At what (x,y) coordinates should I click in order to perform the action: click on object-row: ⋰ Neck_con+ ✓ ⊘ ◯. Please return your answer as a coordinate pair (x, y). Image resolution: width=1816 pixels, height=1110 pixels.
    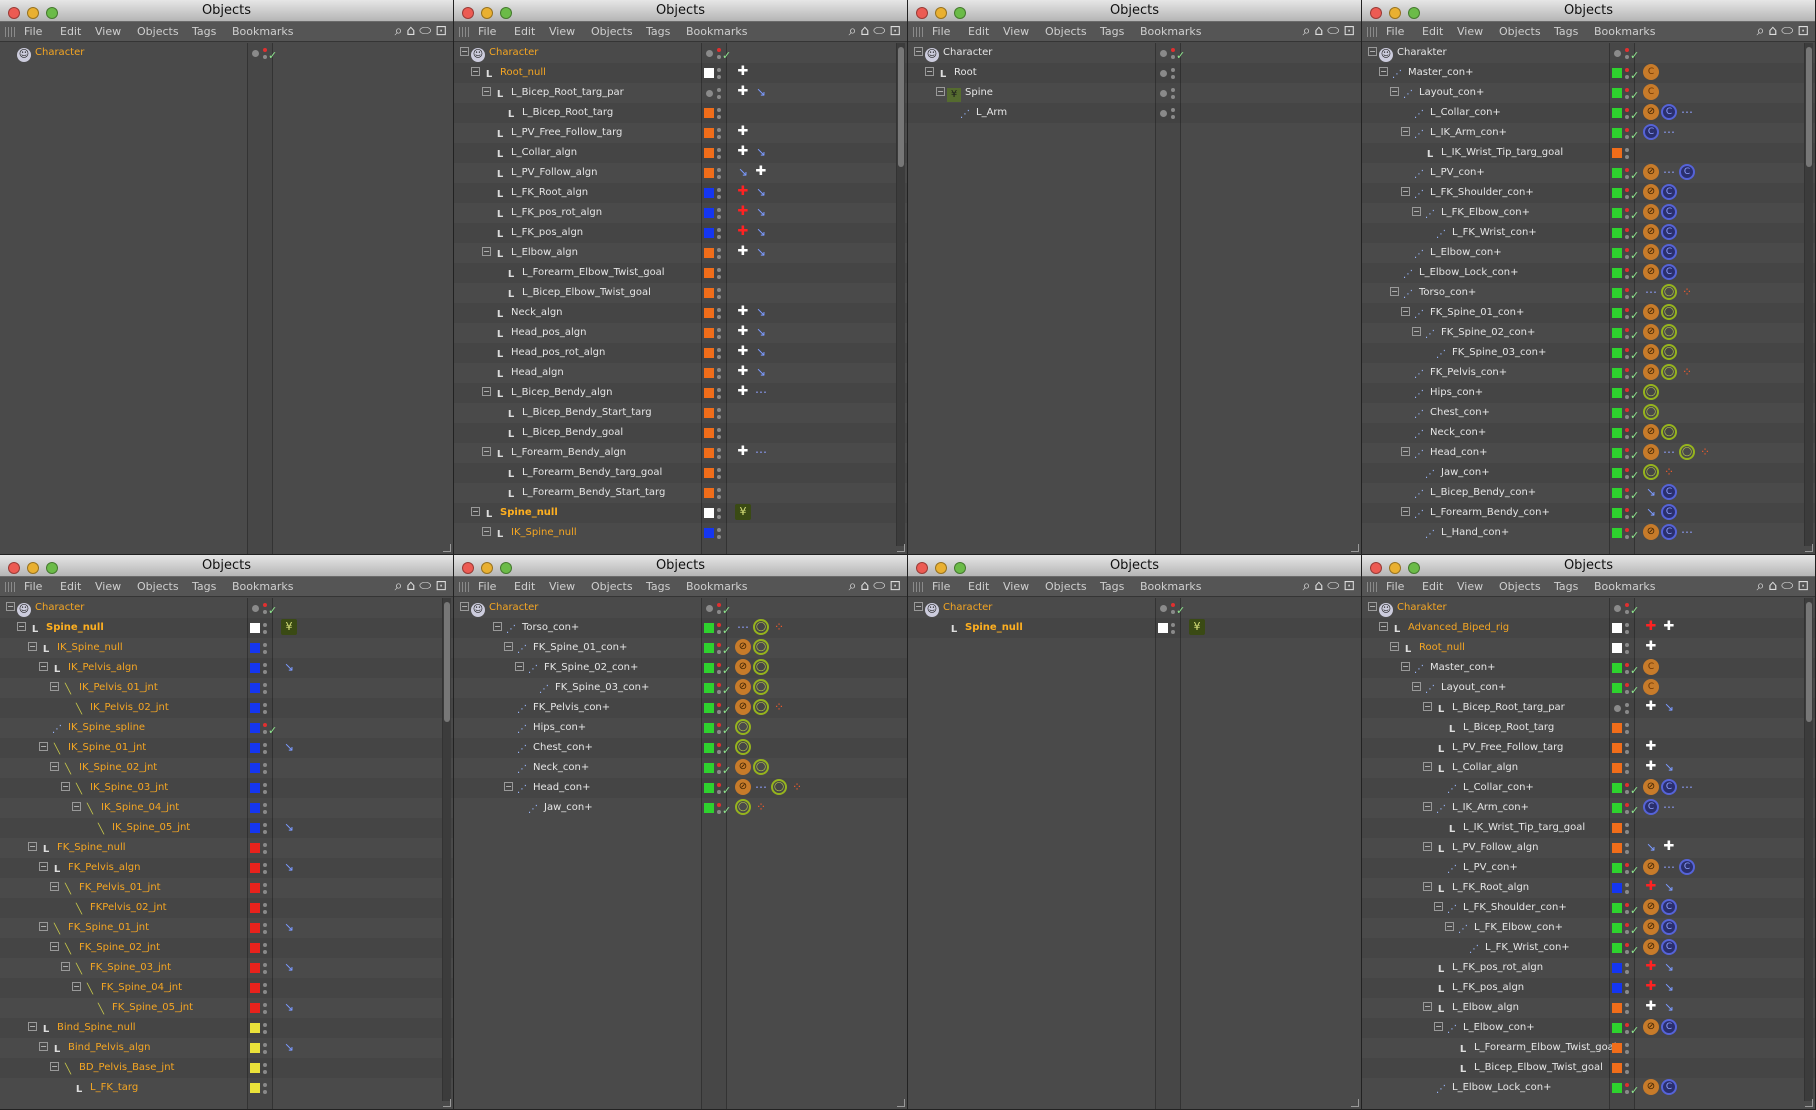
    Looking at the image, I should click on (680, 768).